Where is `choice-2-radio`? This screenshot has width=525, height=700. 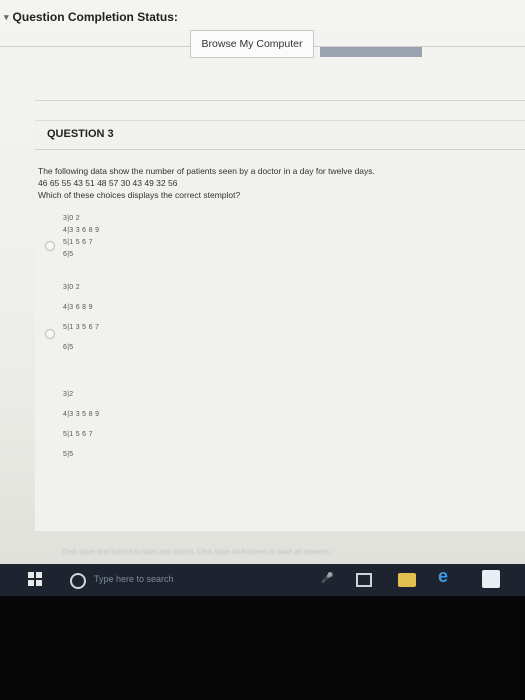 choice-2-radio is located at coordinates (50, 334).